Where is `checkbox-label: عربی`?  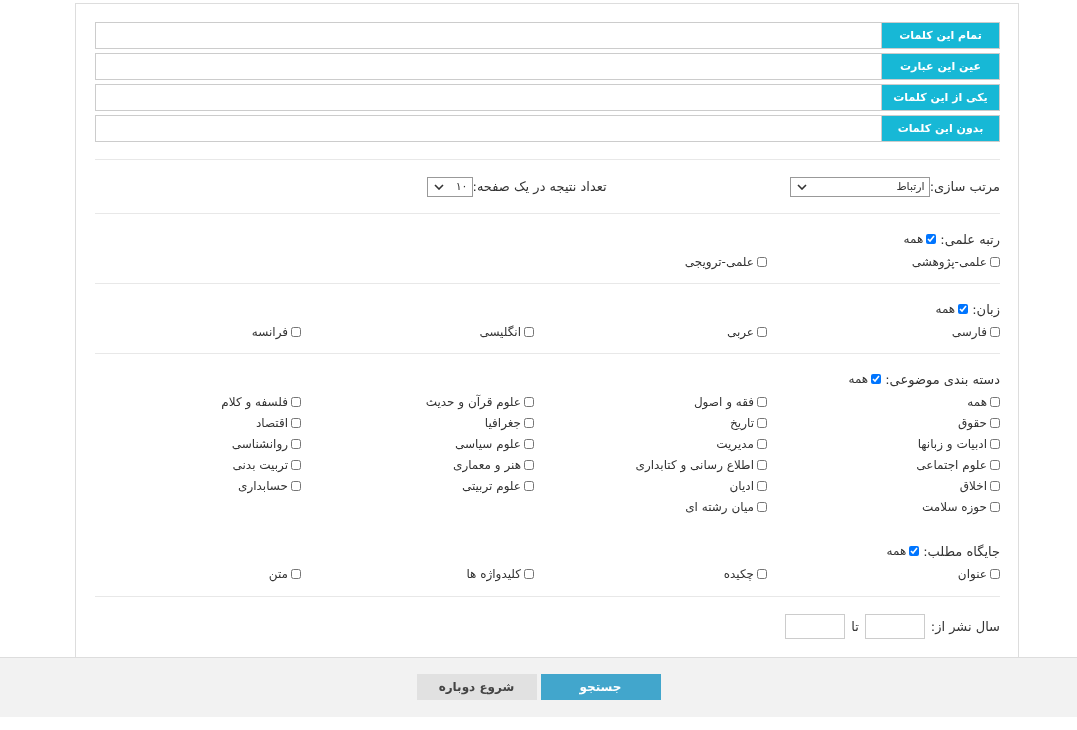 checkbox-label: عربی is located at coordinates (740, 331).